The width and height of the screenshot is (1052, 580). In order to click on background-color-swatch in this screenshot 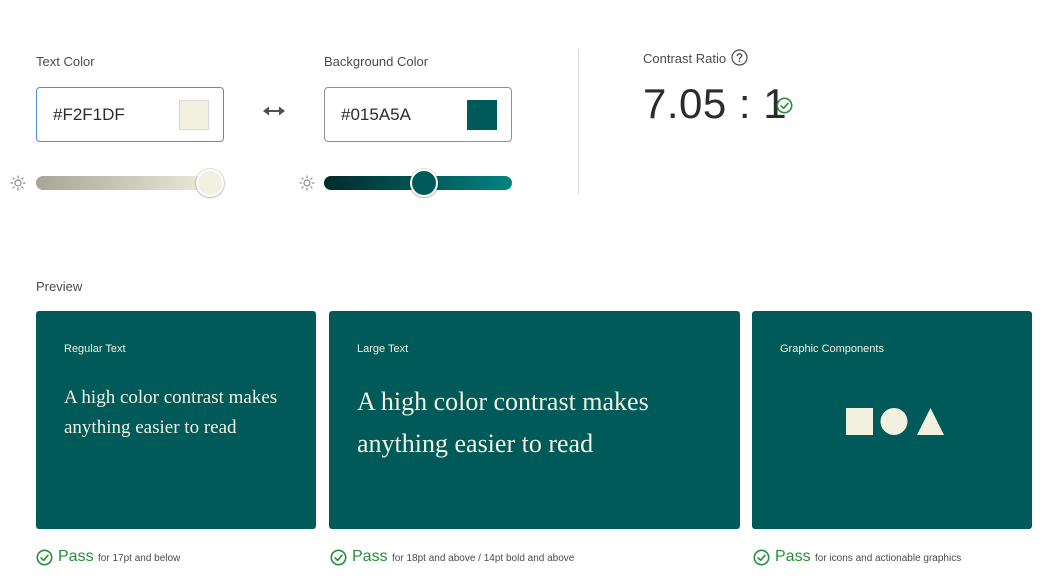, I will do `click(482, 115)`.